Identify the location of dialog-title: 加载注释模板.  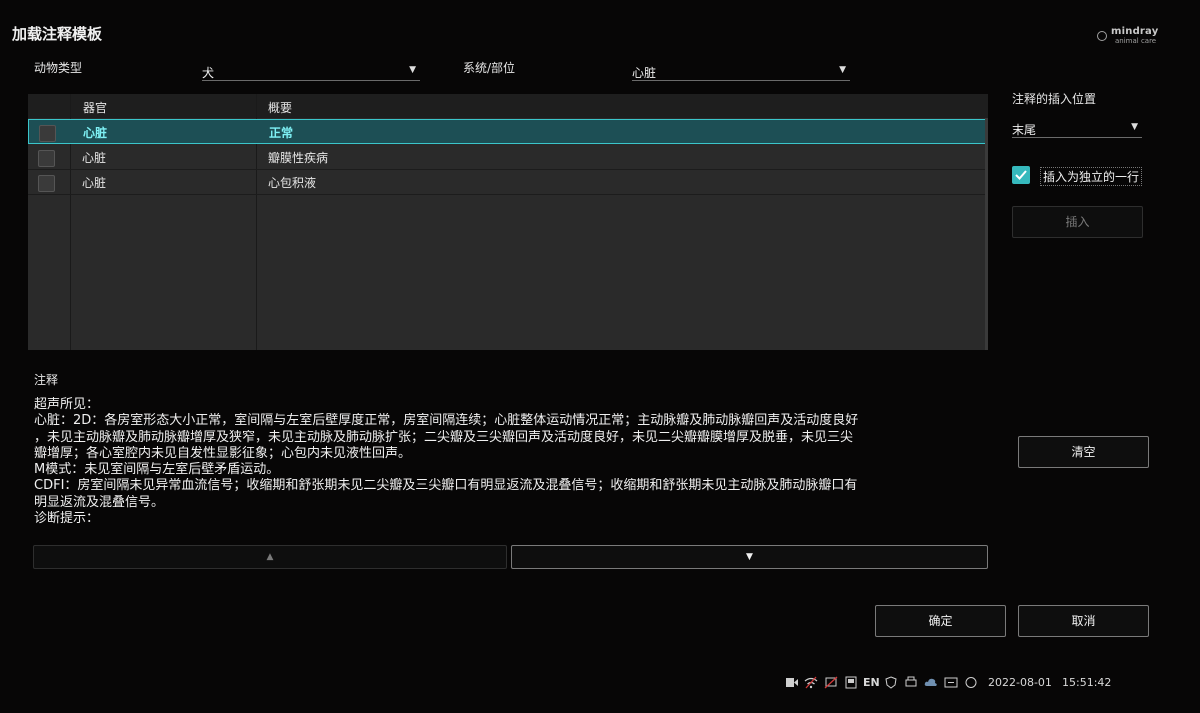
(57, 34).